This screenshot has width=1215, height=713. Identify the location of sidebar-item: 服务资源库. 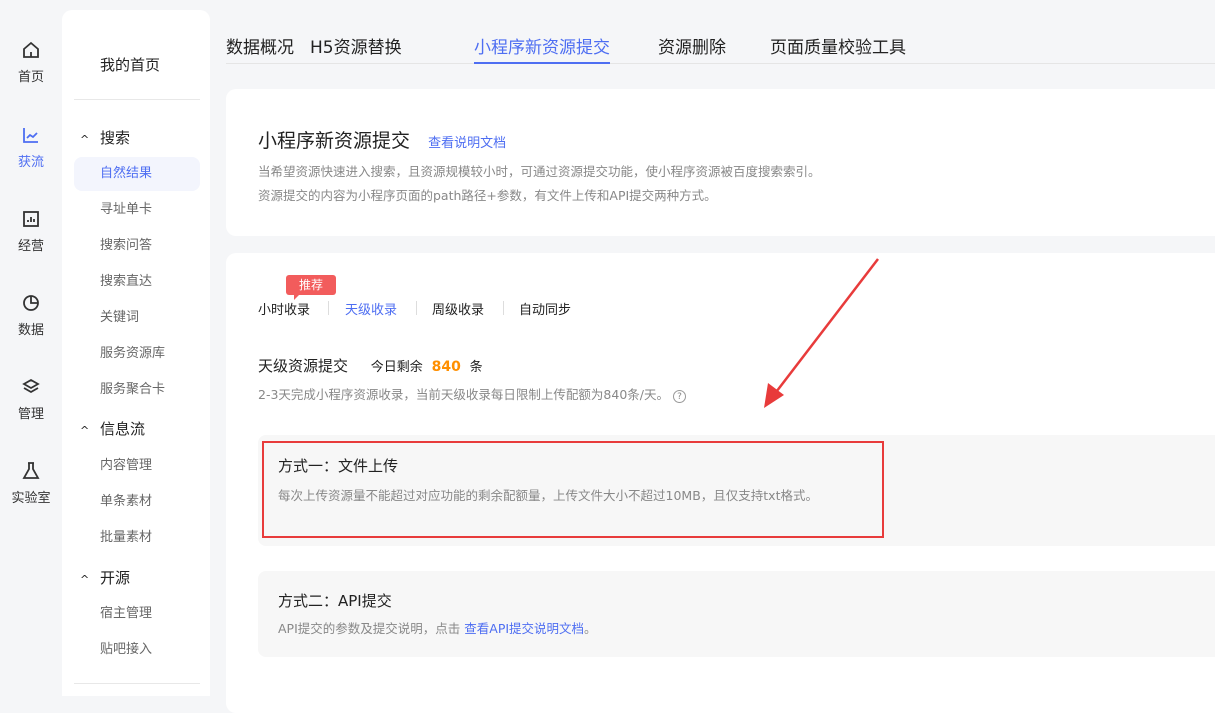
(137, 354).